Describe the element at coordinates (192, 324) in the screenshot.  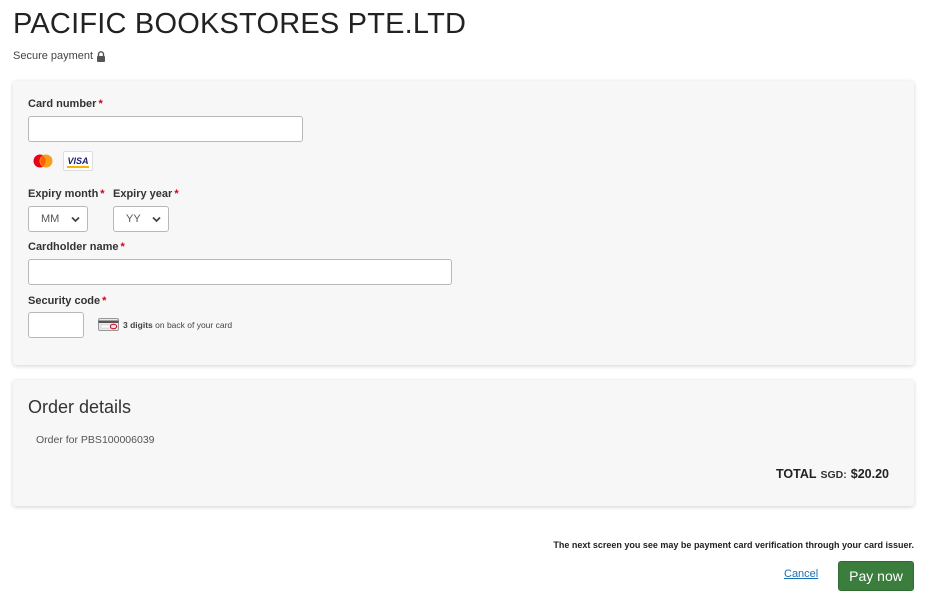
I see `security-code-hint-text: on back of your card` at that location.